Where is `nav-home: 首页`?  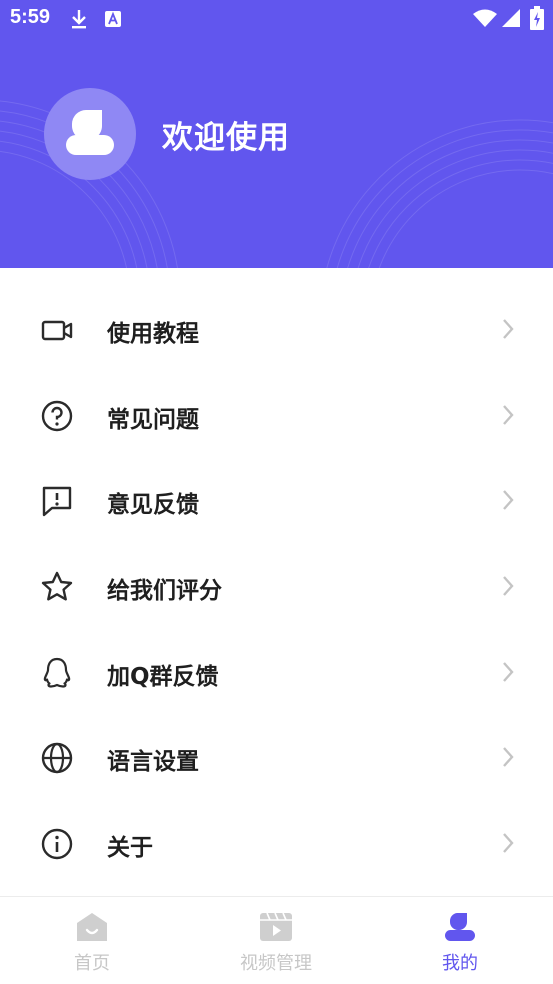 nav-home: 首页 is located at coordinates (92, 940).